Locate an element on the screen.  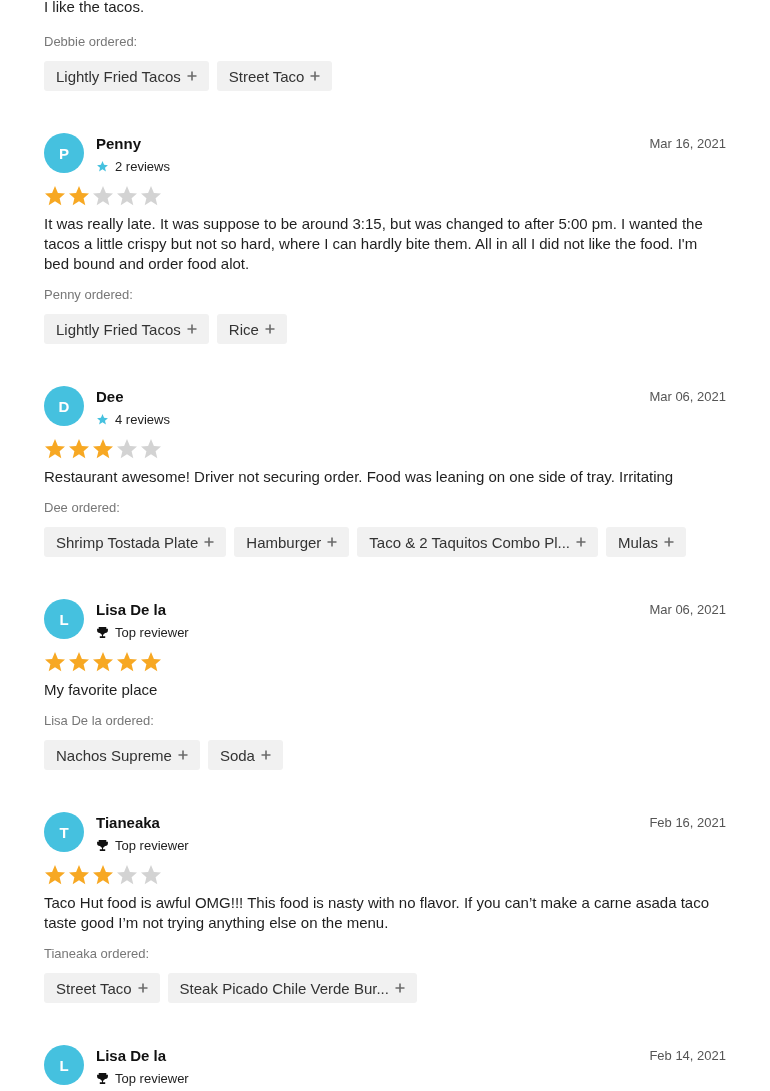
review-text: It was really late. It was suppose to be around 3:15, but was changed to after 5:00 pm. I wanted the tacos a little crispy but not so hard, where I can hardly bite them. All in all I did not like the food. I'm bed bound and order food alot. is located at coordinates (374, 244).